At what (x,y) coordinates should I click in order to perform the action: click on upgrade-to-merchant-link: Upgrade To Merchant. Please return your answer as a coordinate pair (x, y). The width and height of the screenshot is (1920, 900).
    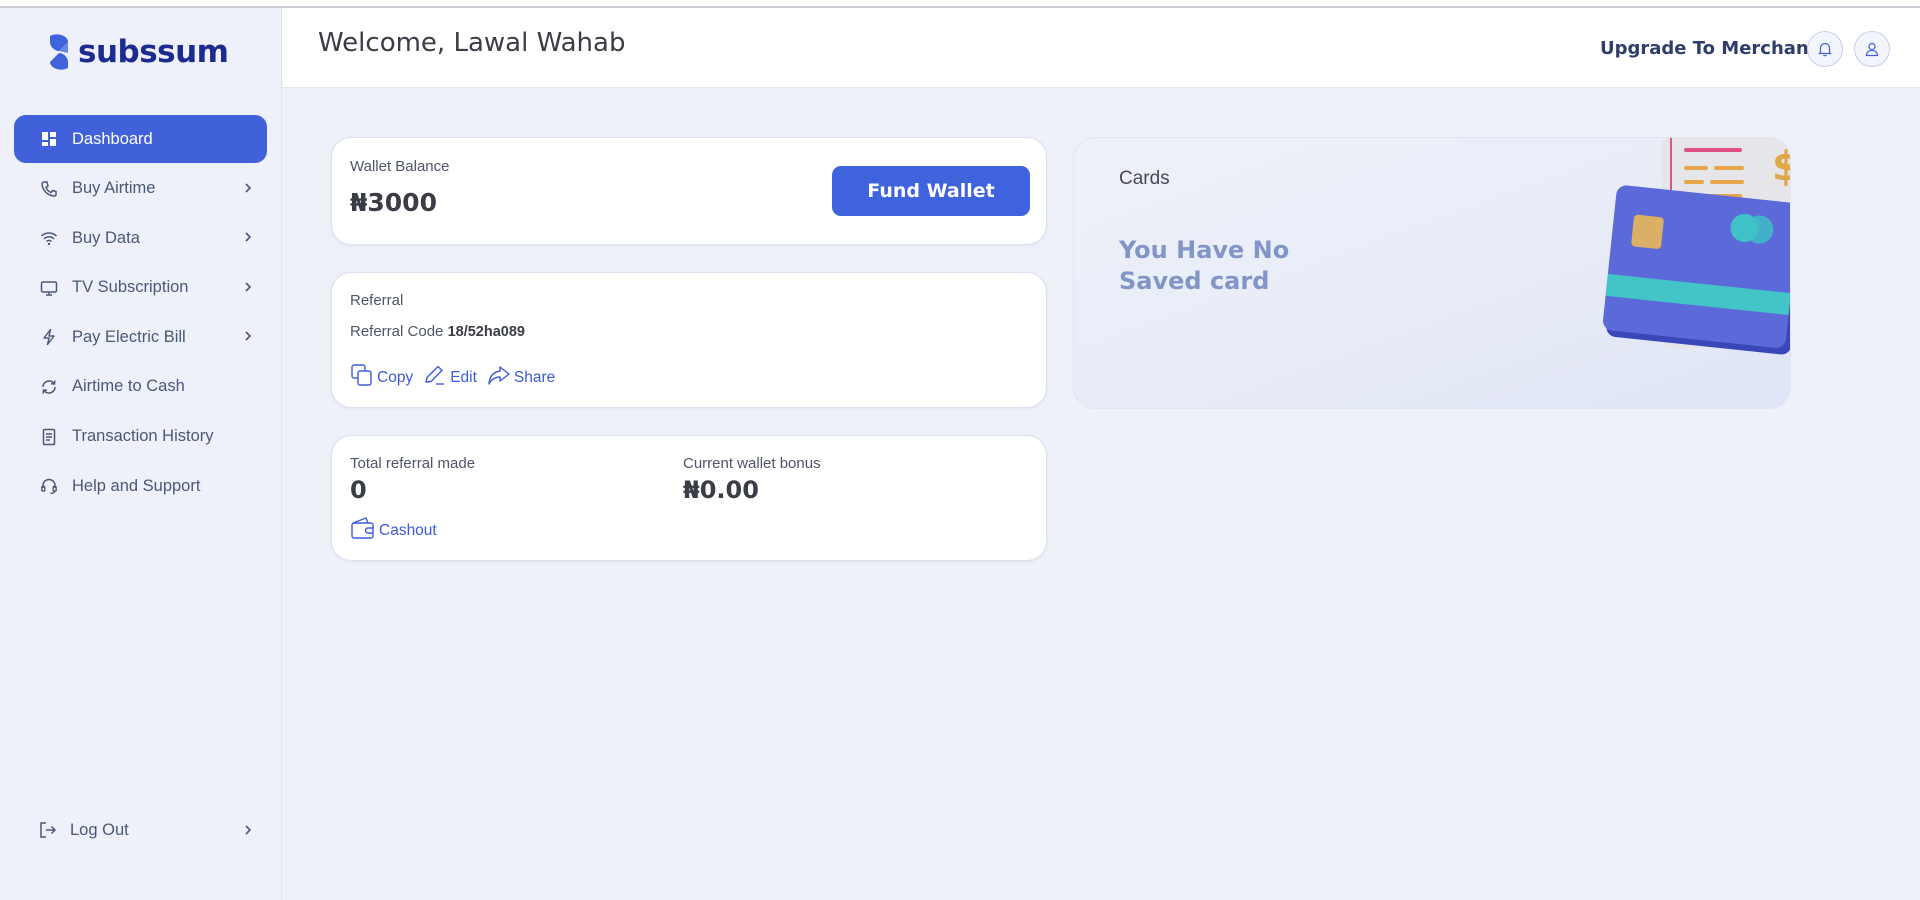
    Looking at the image, I should click on (1708, 48).